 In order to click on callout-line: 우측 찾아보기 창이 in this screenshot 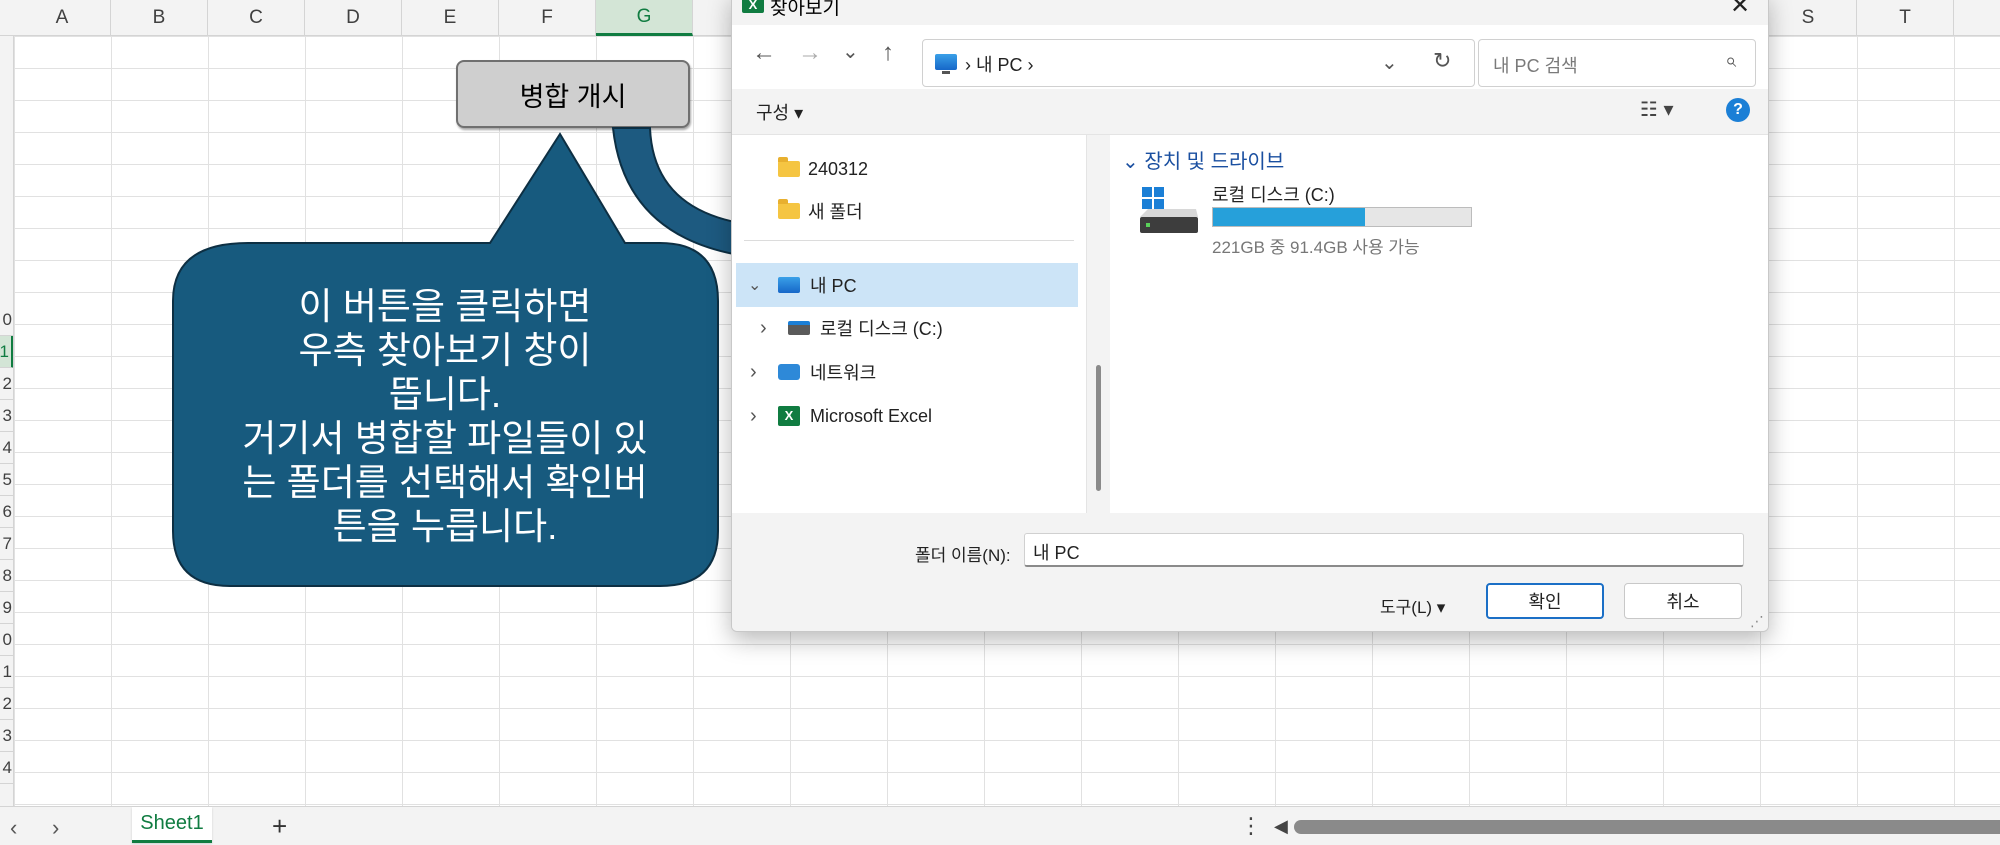, I will do `click(445, 350)`.